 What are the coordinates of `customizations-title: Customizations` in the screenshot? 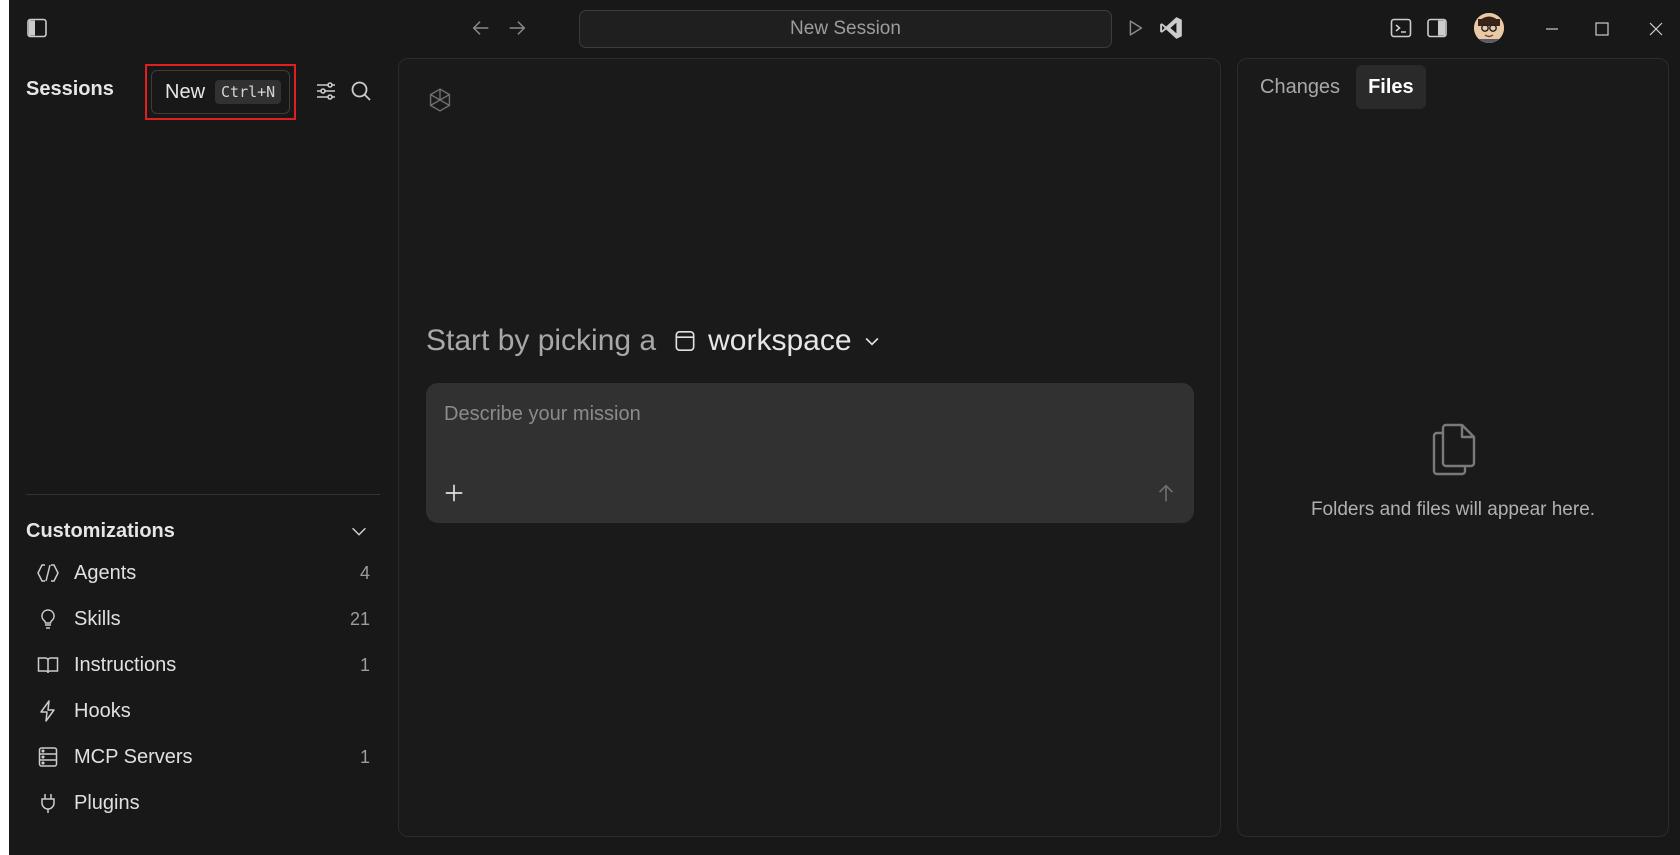 It's located at (100, 530).